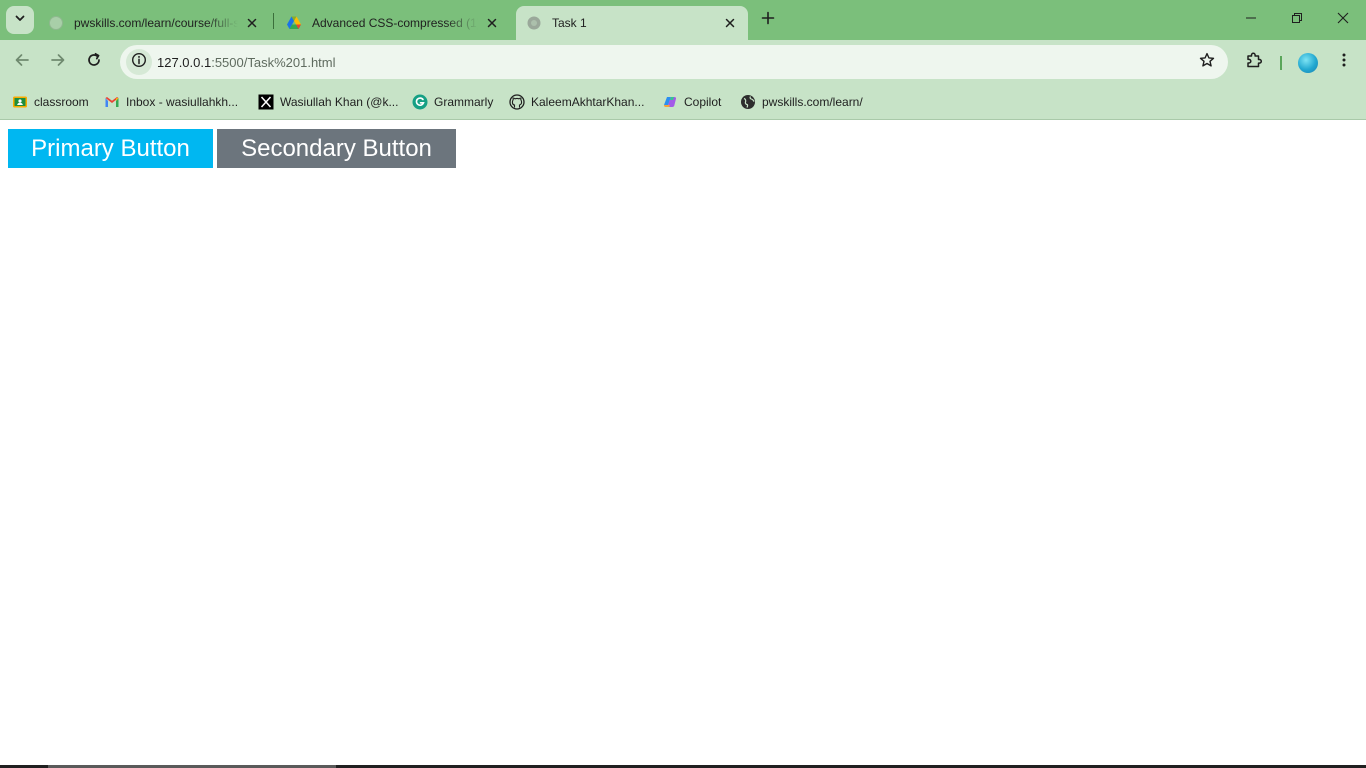  I want to click on bookmark-label: Copilot, so click(703, 102).